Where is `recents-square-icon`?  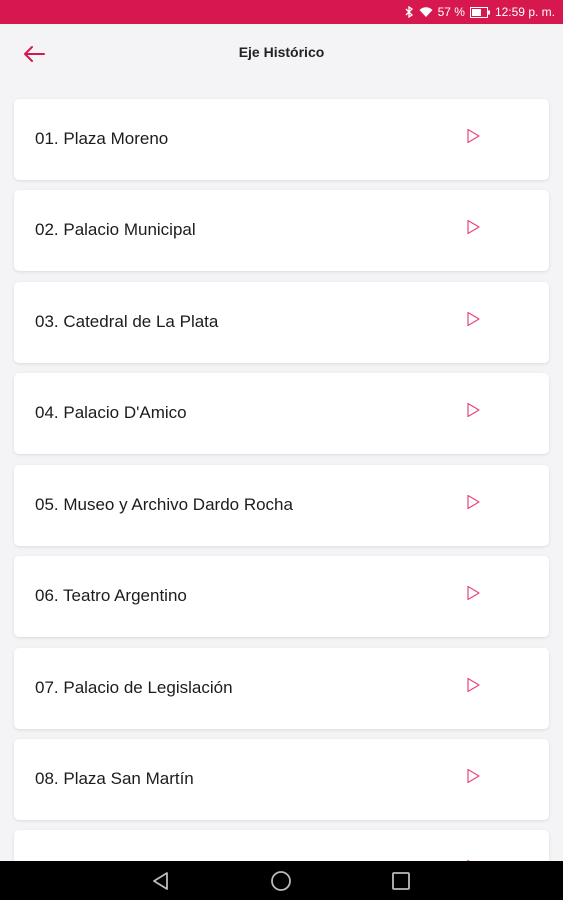
recents-square-icon is located at coordinates (401, 881).